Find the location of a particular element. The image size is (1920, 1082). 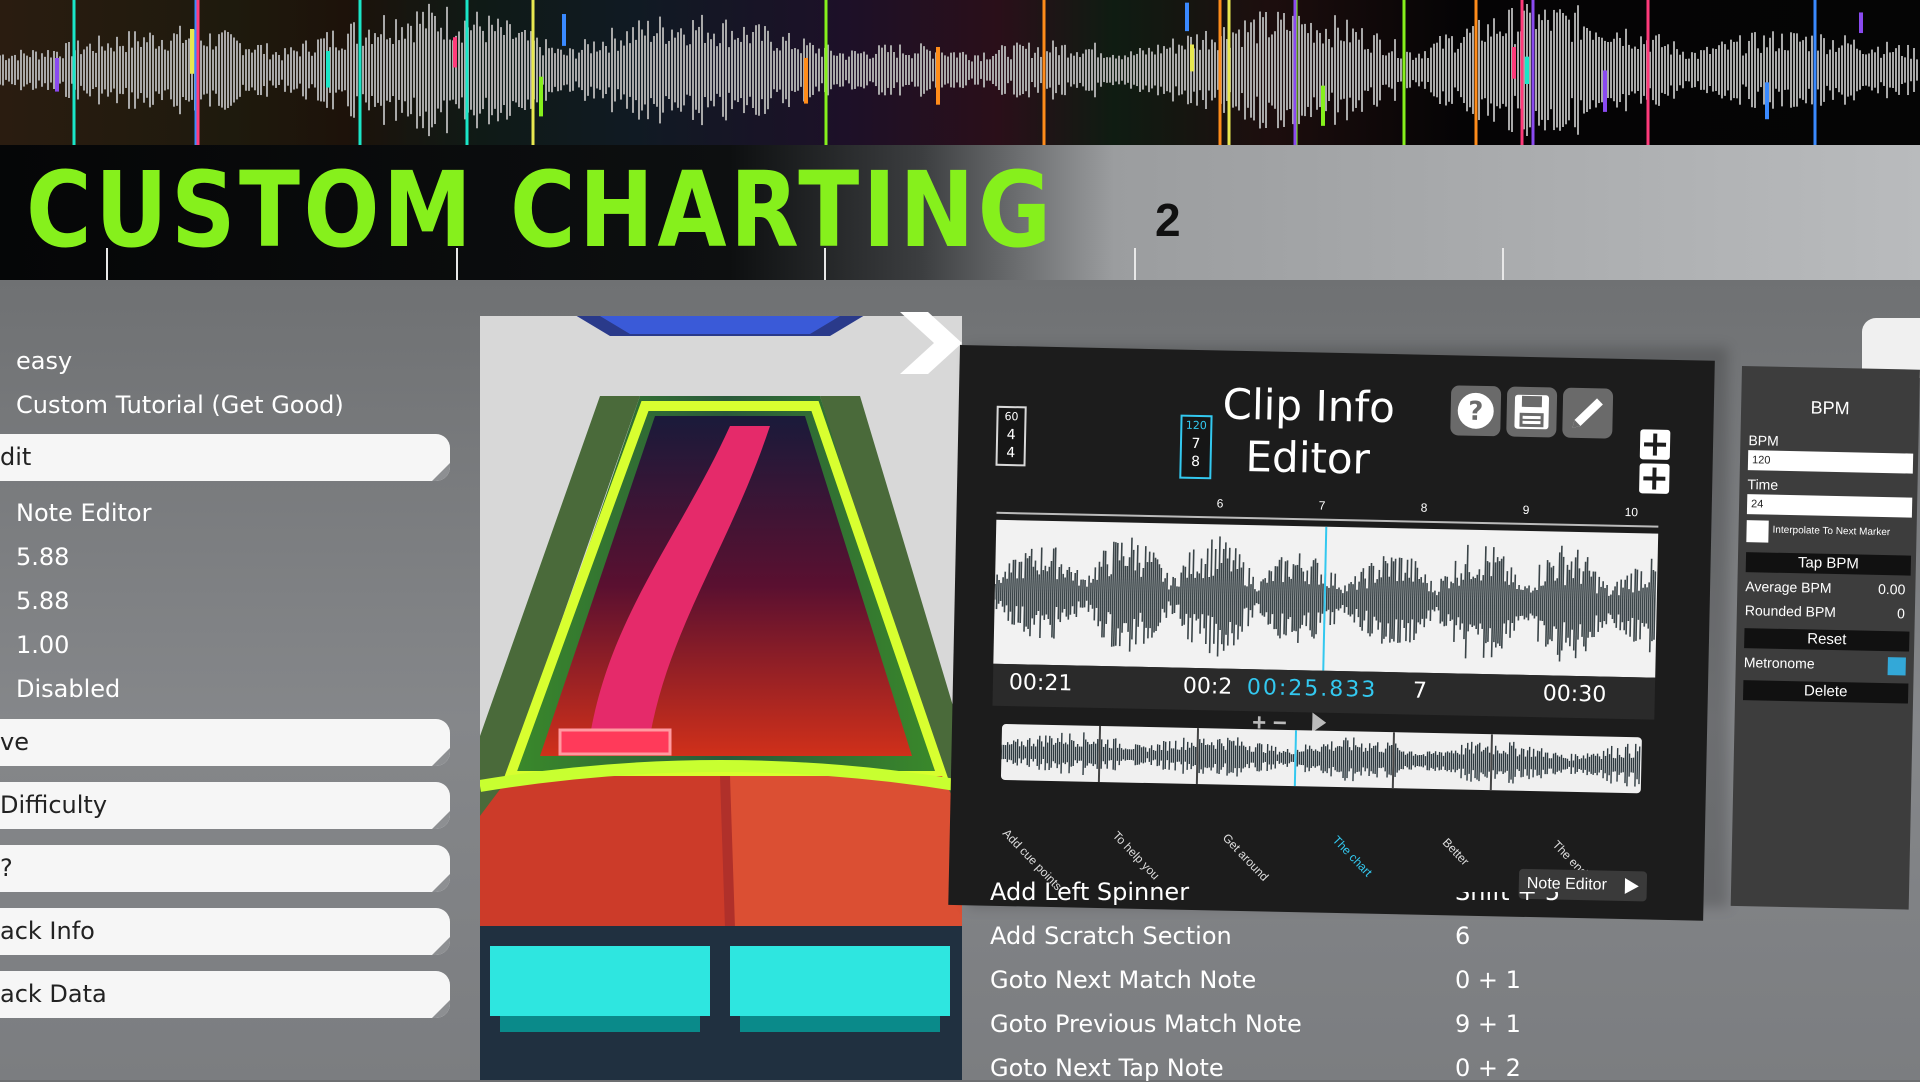

marker-2-denominator: 8 is located at coordinates (1195, 462).